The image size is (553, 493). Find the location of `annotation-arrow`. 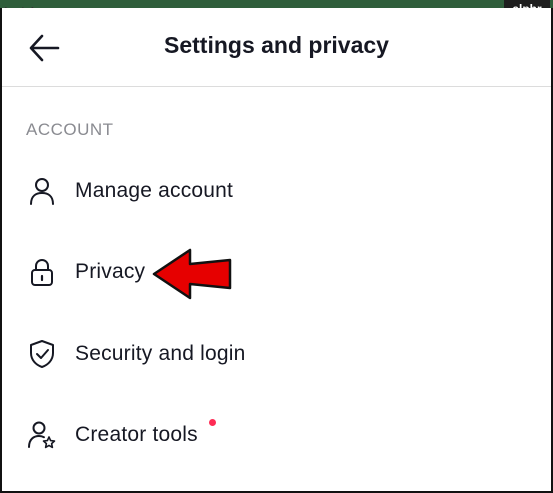

annotation-arrow is located at coordinates (192, 274).